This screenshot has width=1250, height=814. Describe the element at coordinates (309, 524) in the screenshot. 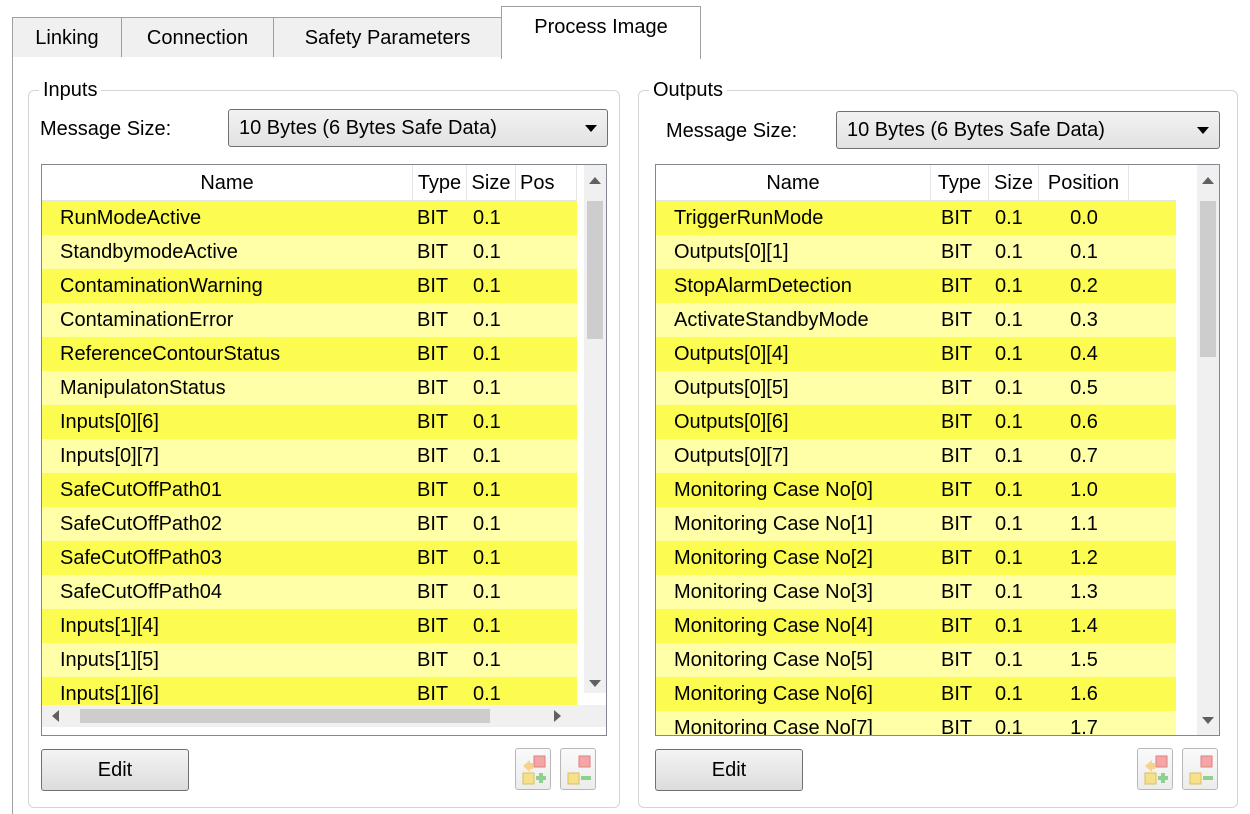

I see `table-row: SafeCutOffPath02 BIT 0.1` at that location.